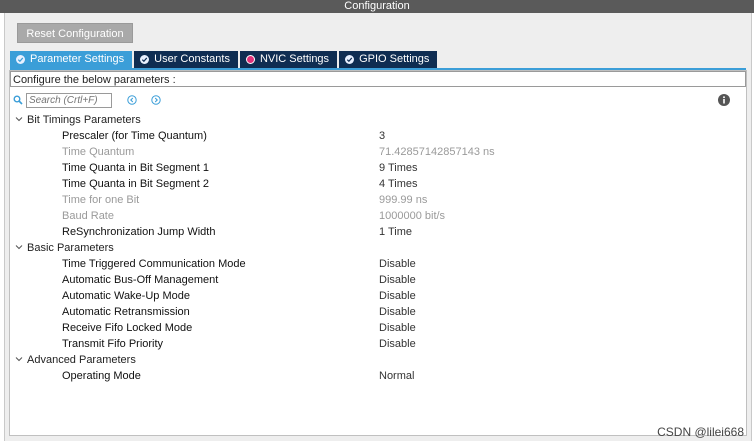  I want to click on tab-gpio-settings: GPIO Settings, so click(388, 59).